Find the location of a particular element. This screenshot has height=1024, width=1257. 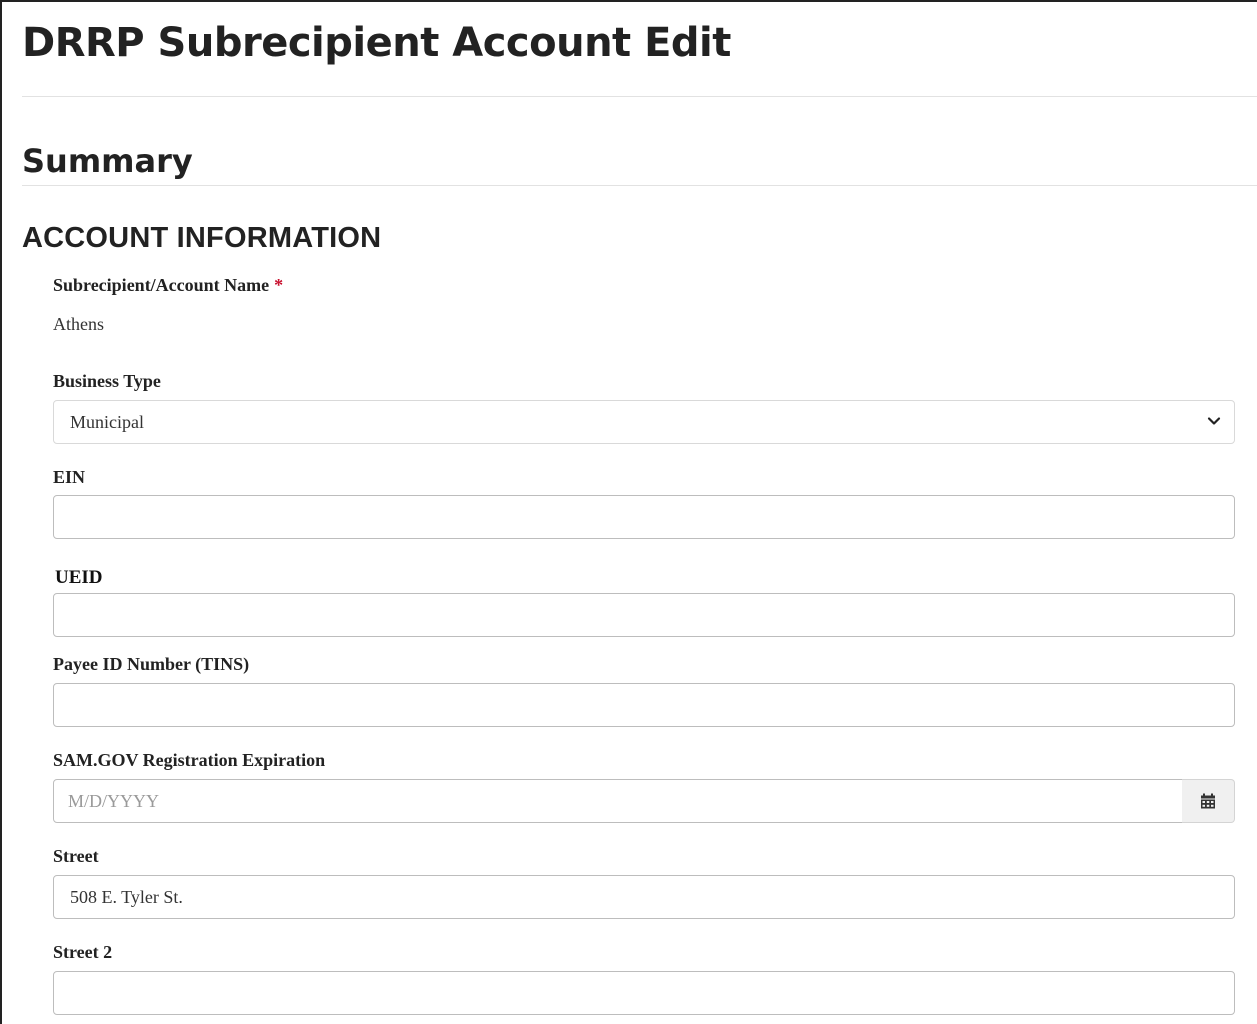

street-field is located at coordinates (644, 897).